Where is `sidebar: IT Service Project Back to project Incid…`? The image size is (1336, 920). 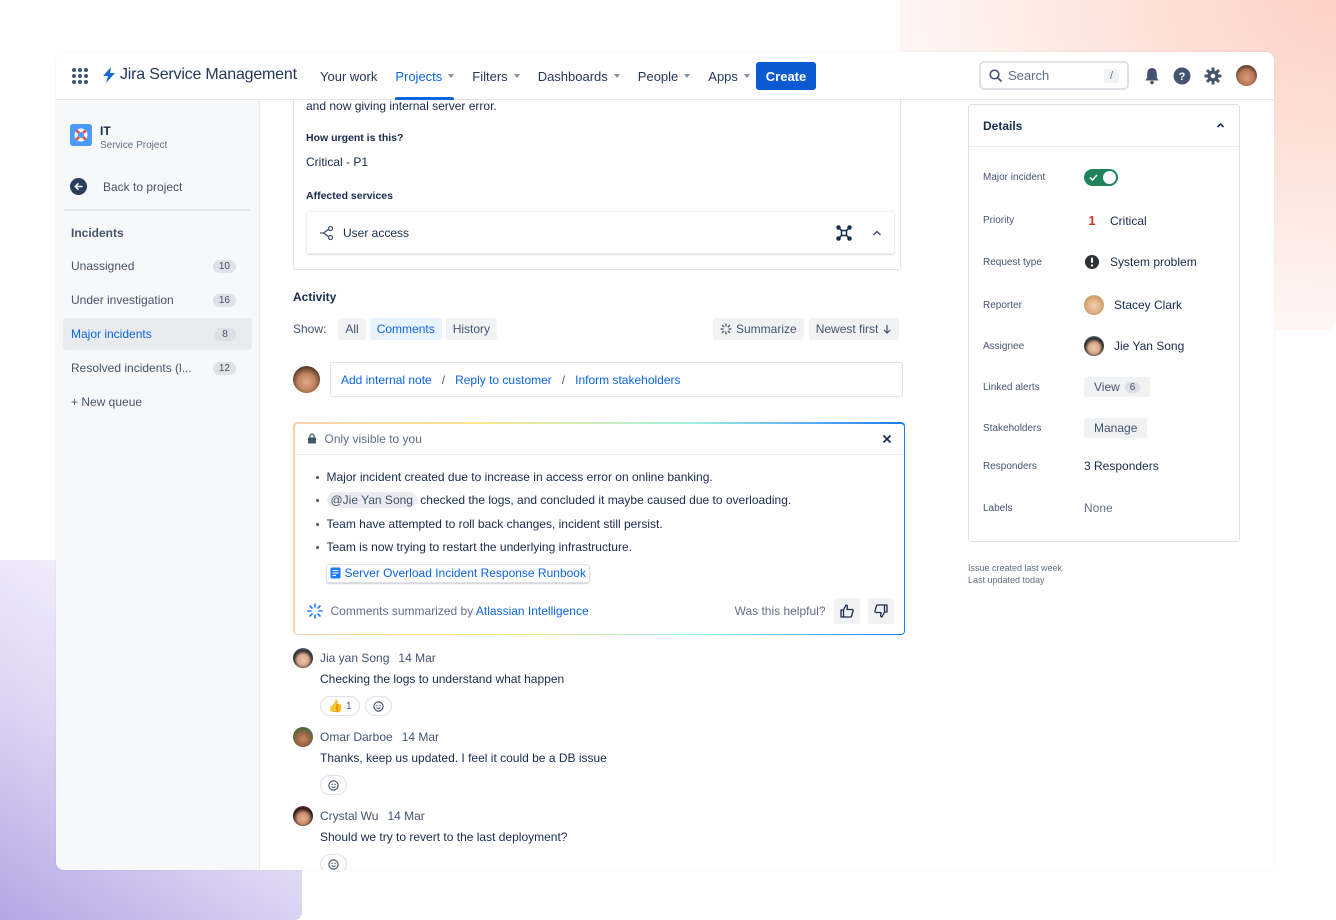 sidebar: IT Service Project Back to project Incid… is located at coordinates (158, 485).